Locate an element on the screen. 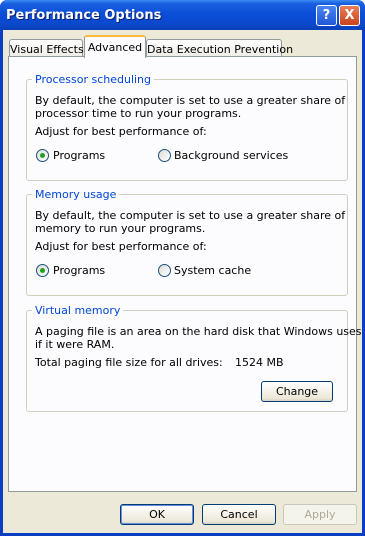  paging-file-size-value: 1524 MB is located at coordinates (259, 362).